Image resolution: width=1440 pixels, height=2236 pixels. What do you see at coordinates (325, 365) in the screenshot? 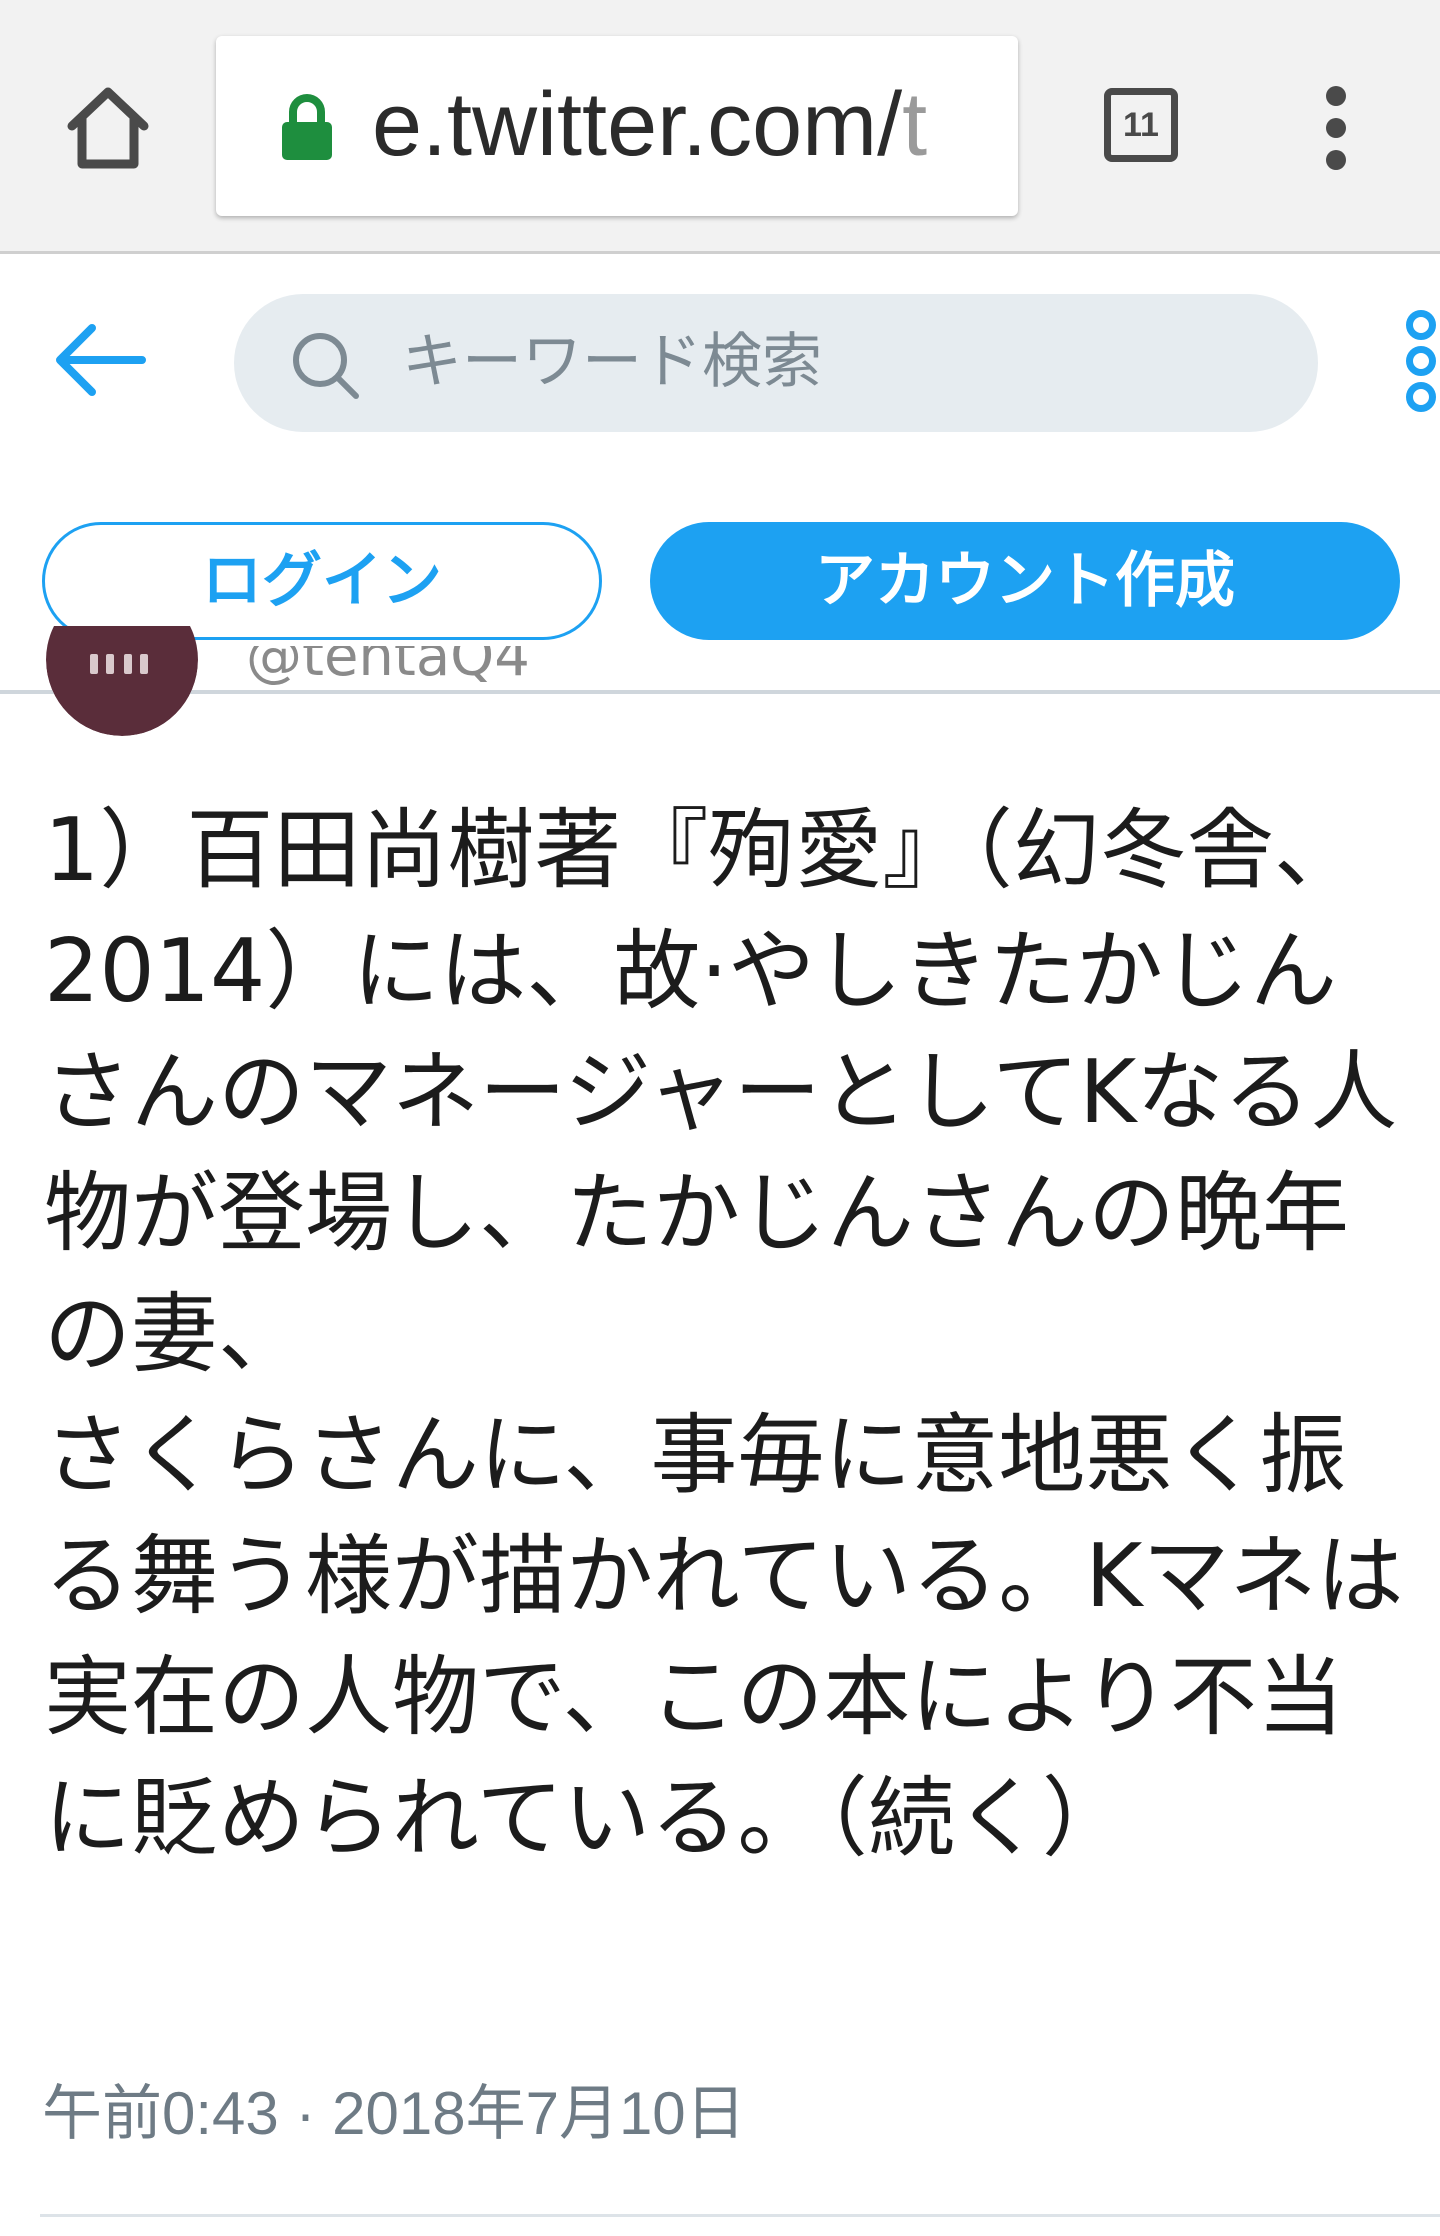
I see `search-icon` at bounding box center [325, 365].